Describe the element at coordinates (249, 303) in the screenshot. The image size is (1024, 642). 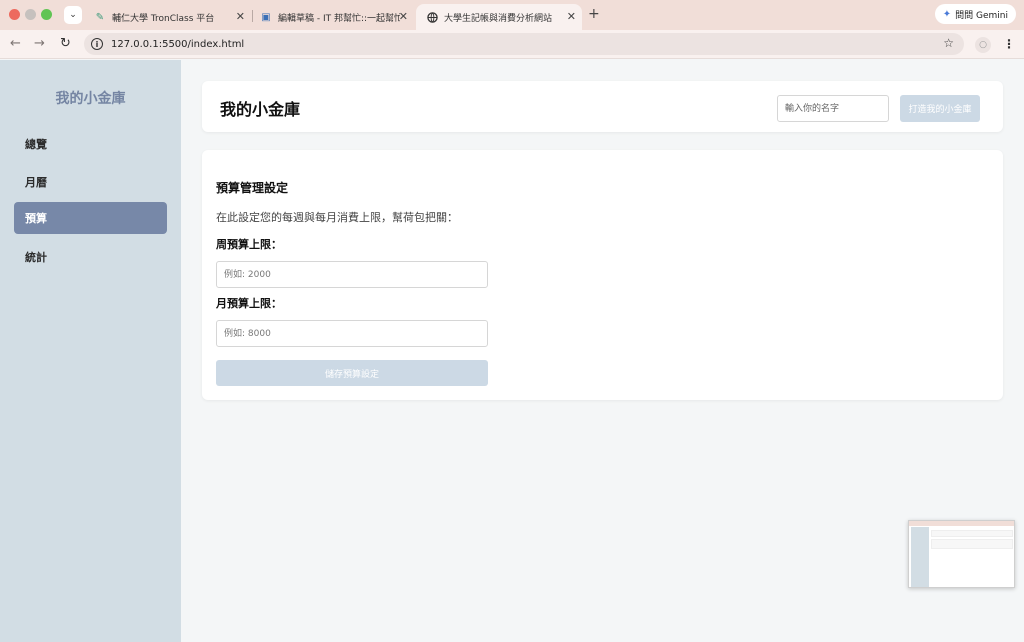
I see `monthly-budget-label: 月預算上限：` at that location.